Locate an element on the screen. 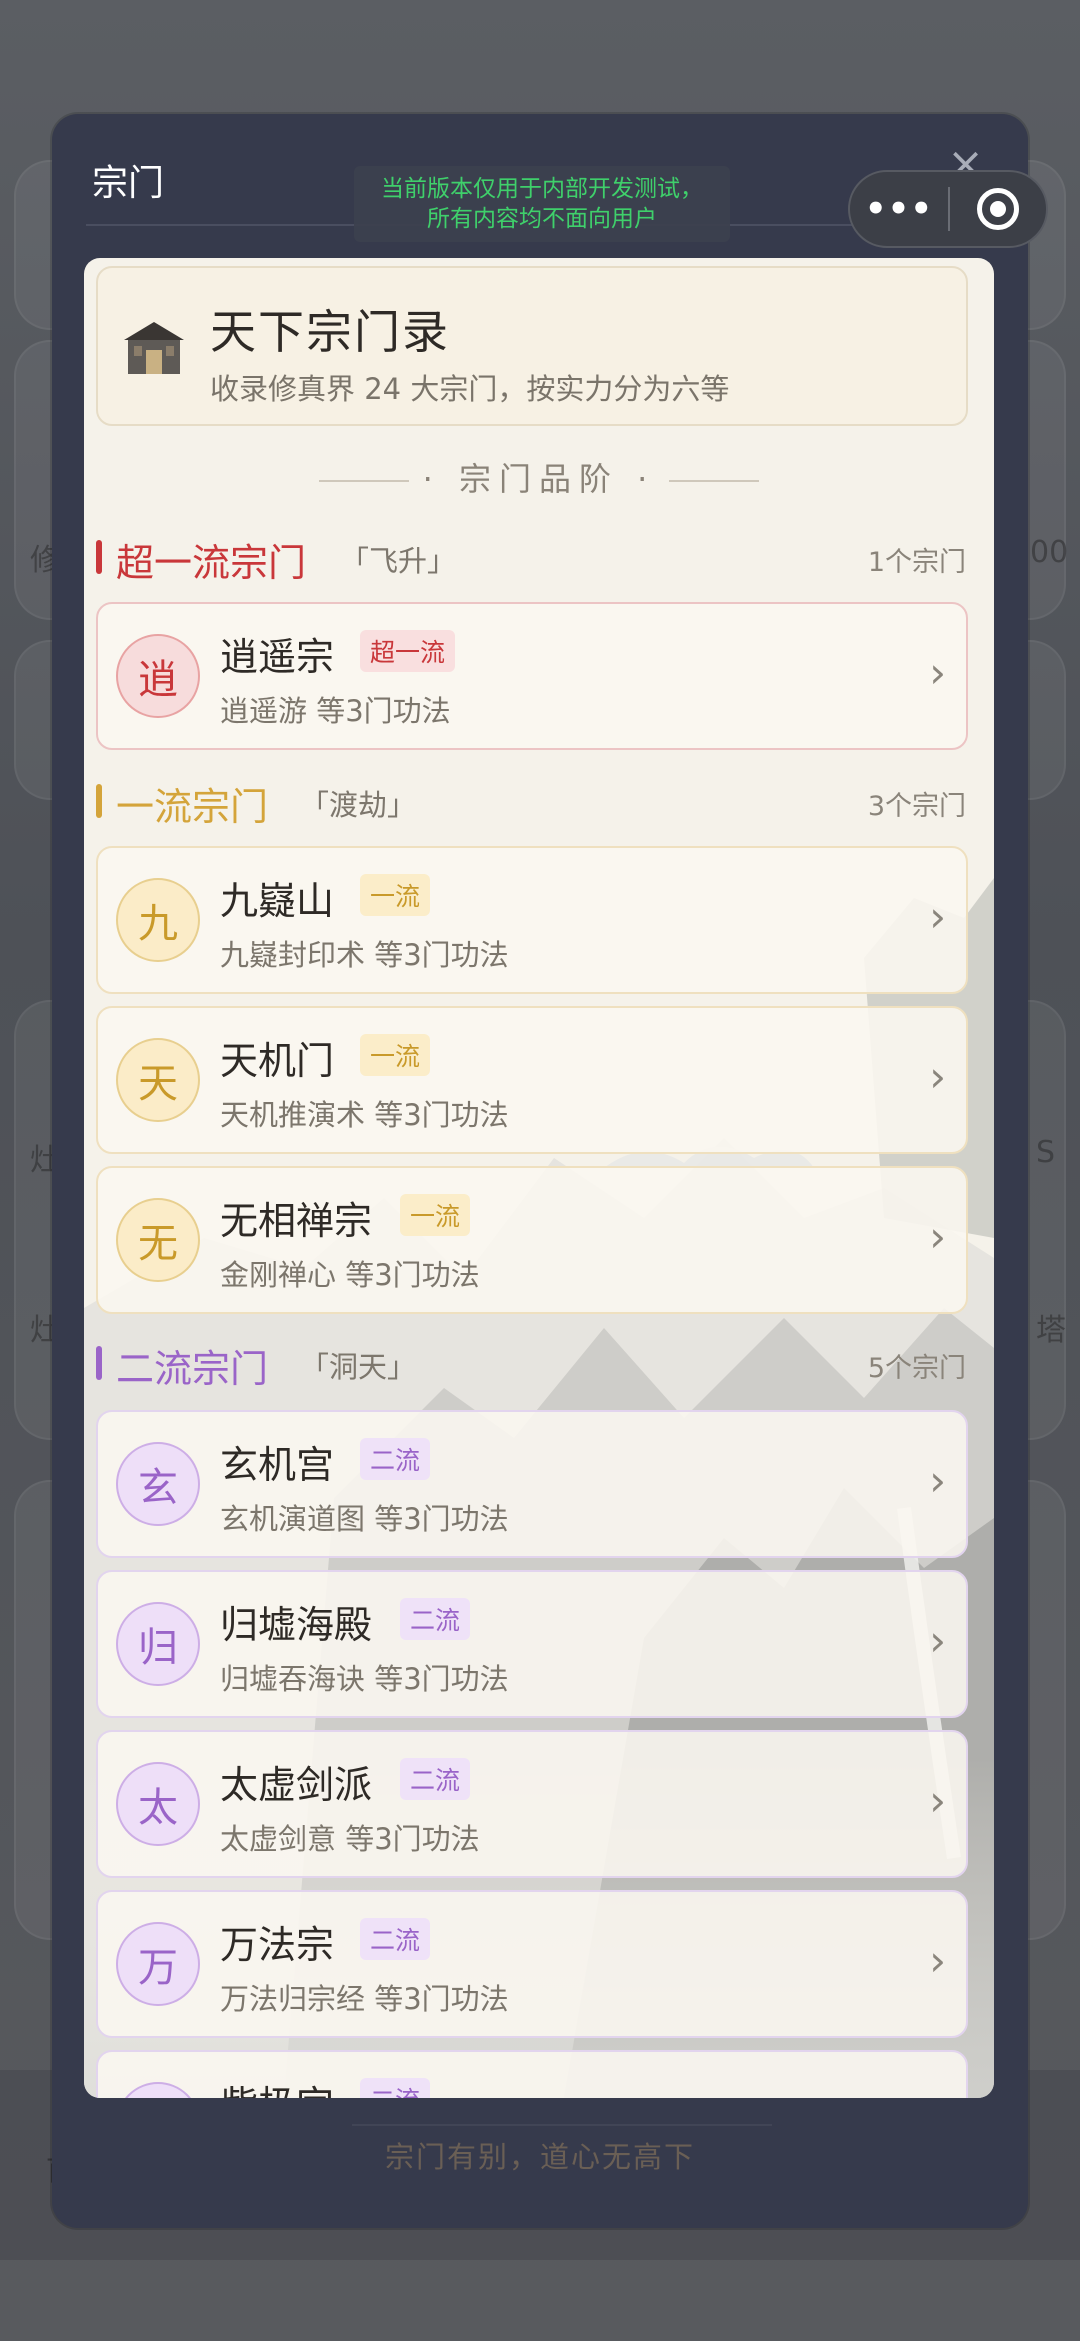  sect-desc: 金刚禅心 等3门功法 is located at coordinates (350, 1275).